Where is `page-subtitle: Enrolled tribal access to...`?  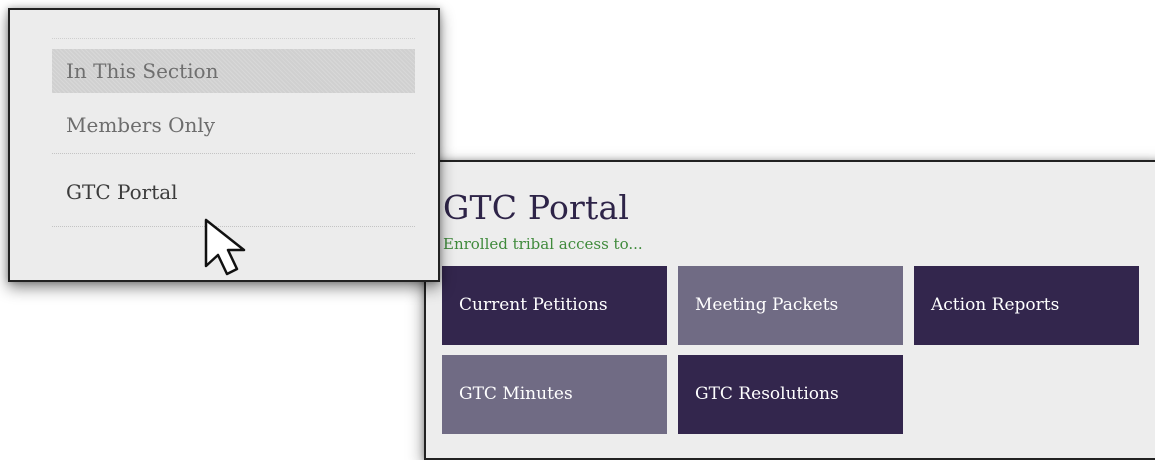 page-subtitle: Enrolled tribal access to... is located at coordinates (543, 244).